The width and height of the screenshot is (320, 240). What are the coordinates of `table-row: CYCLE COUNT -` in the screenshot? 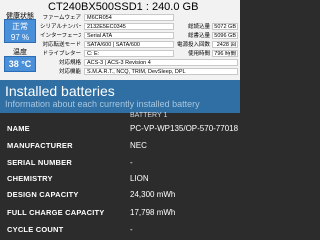 It's located at (120, 232).